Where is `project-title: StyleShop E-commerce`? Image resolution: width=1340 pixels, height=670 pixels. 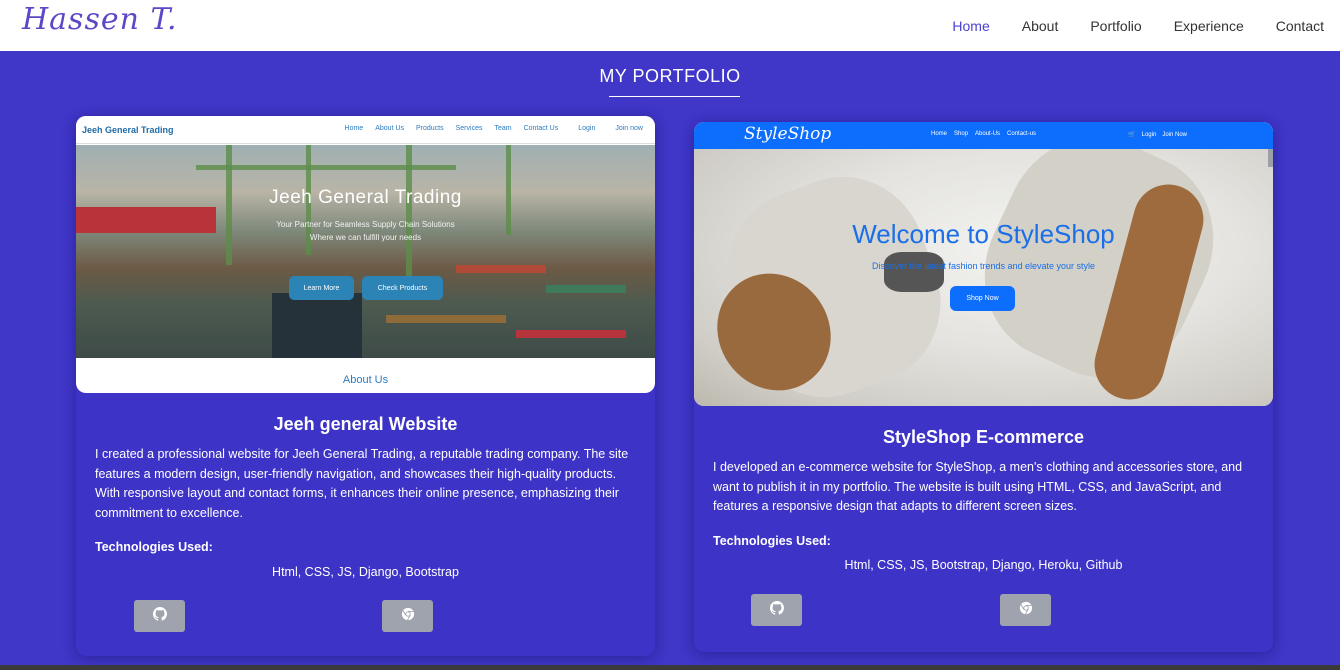 project-title: StyleShop E-commerce is located at coordinates (983, 437).